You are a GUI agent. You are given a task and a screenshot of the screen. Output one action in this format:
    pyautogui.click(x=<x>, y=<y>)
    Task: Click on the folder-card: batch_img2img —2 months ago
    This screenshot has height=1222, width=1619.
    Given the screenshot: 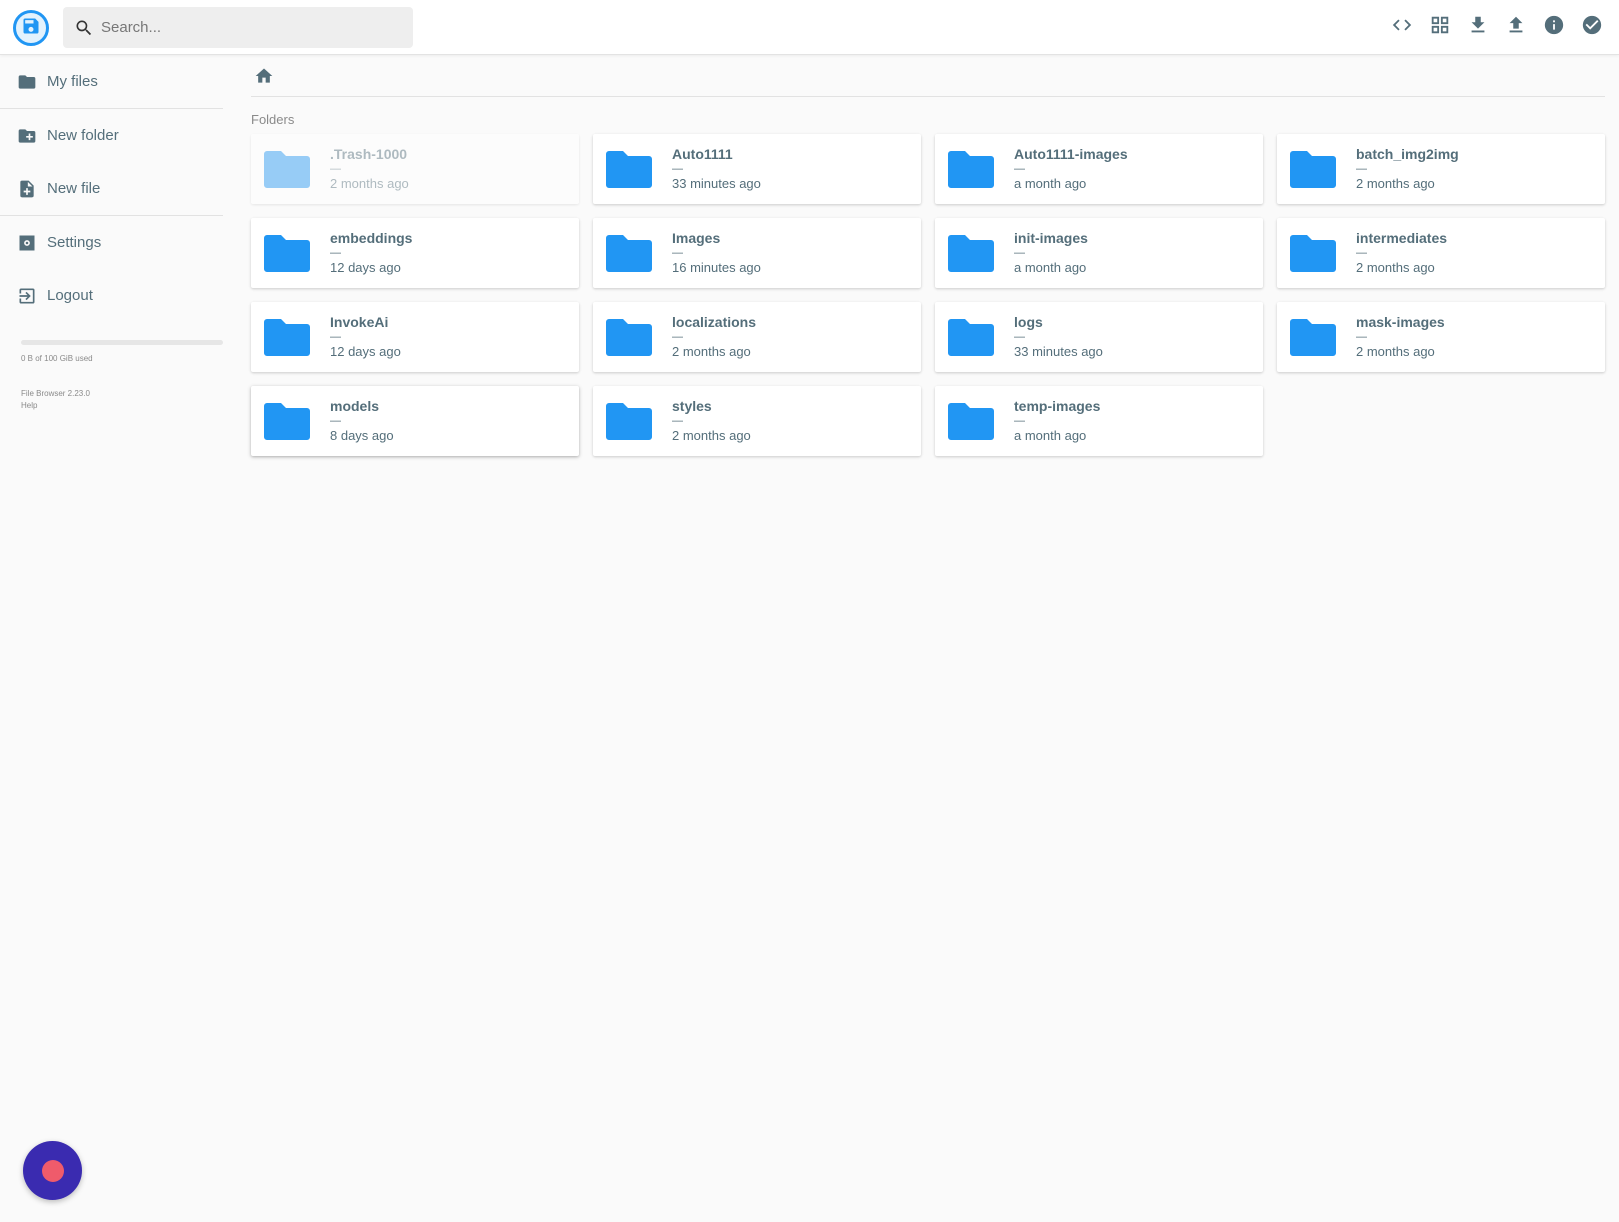 What is the action you would take?
    pyautogui.click(x=1441, y=169)
    